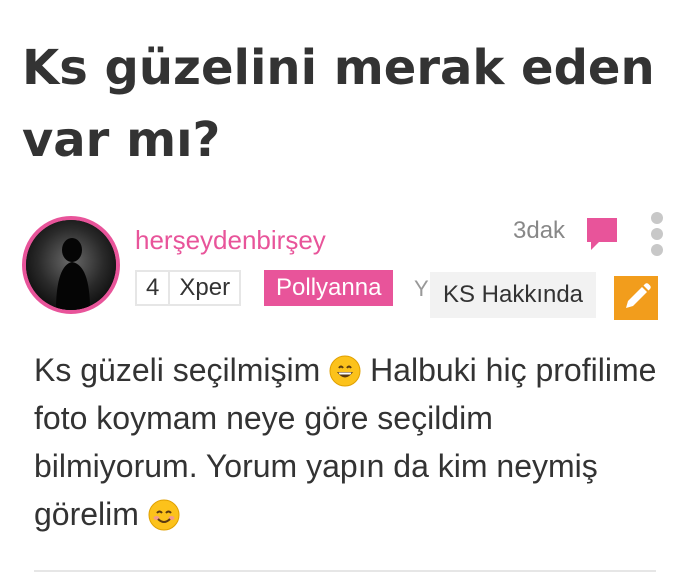 This screenshot has height=575, width=690. I want to click on grinning-face-emoji, so click(345, 371).